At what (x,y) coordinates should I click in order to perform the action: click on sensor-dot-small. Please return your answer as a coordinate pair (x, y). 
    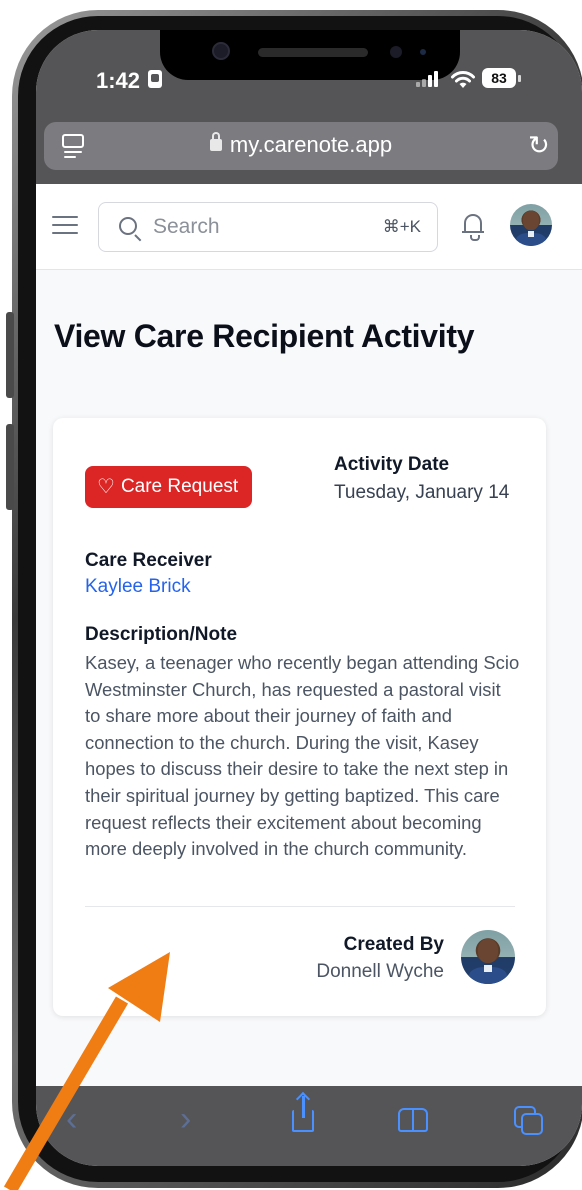
    Looking at the image, I should click on (423, 52).